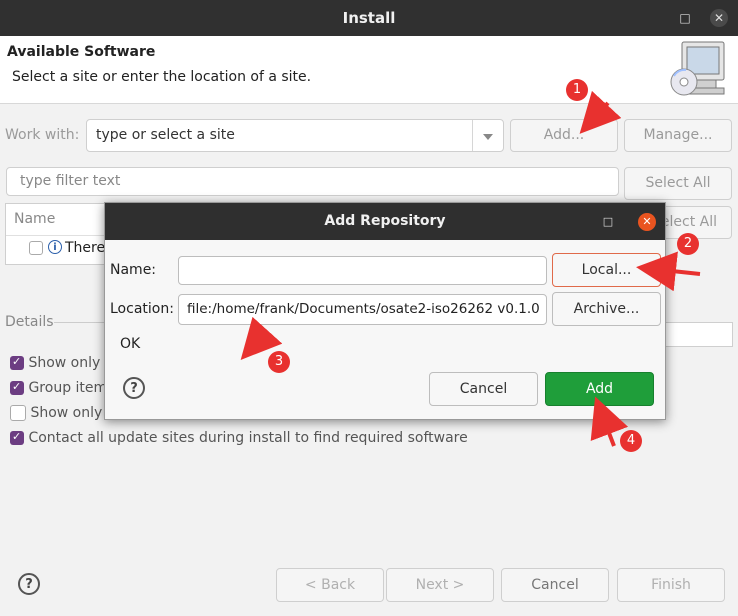 The height and width of the screenshot is (616, 738). I want to click on location-label: Location:, so click(142, 309).